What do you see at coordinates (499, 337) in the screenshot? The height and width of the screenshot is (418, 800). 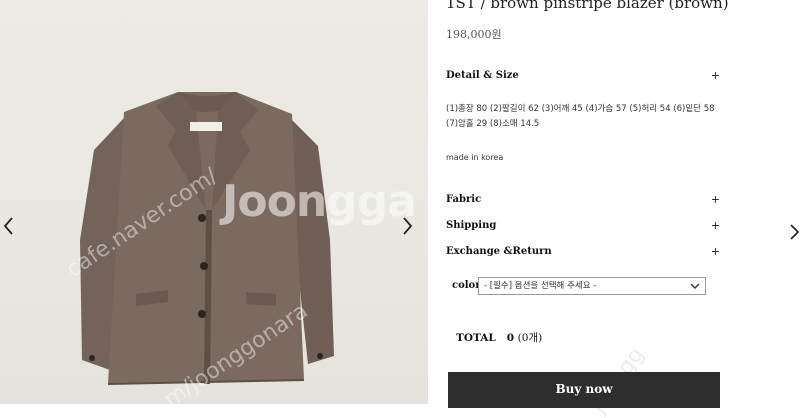 I see `total-price: TOTAL 0 (0개)` at bounding box center [499, 337].